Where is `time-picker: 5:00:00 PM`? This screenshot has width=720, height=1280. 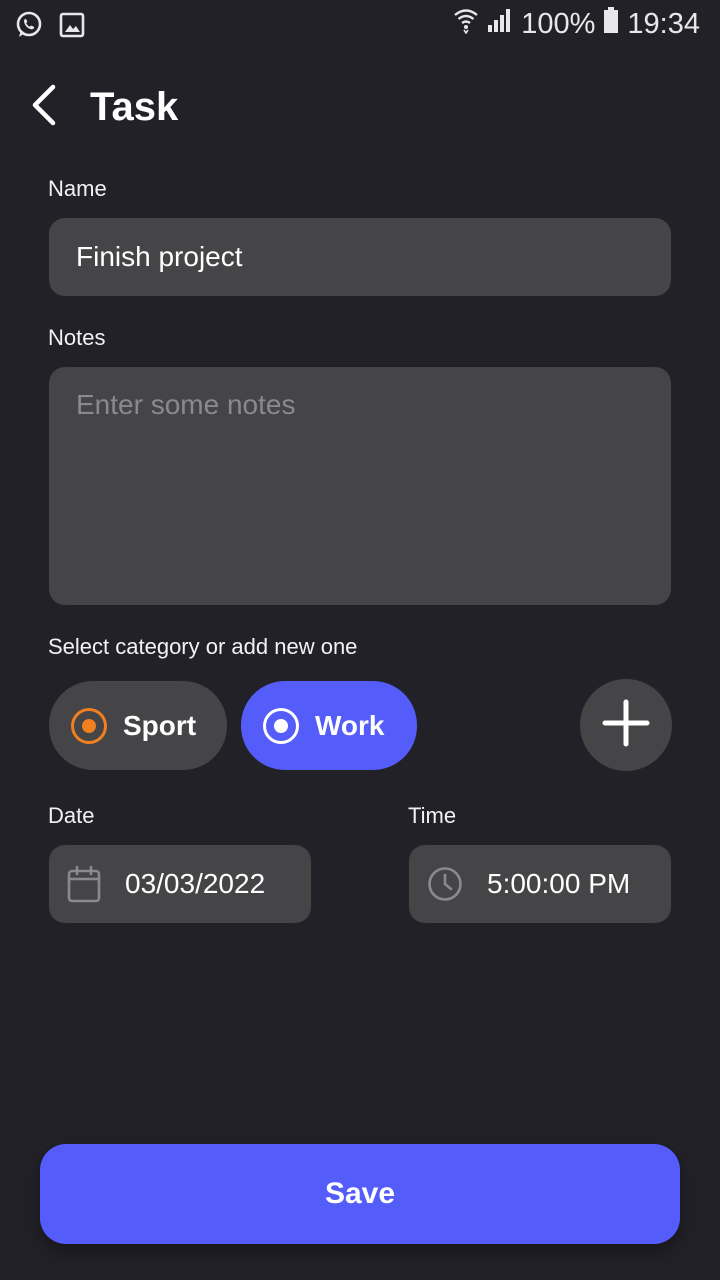
time-picker: 5:00:00 PM is located at coordinates (540, 884).